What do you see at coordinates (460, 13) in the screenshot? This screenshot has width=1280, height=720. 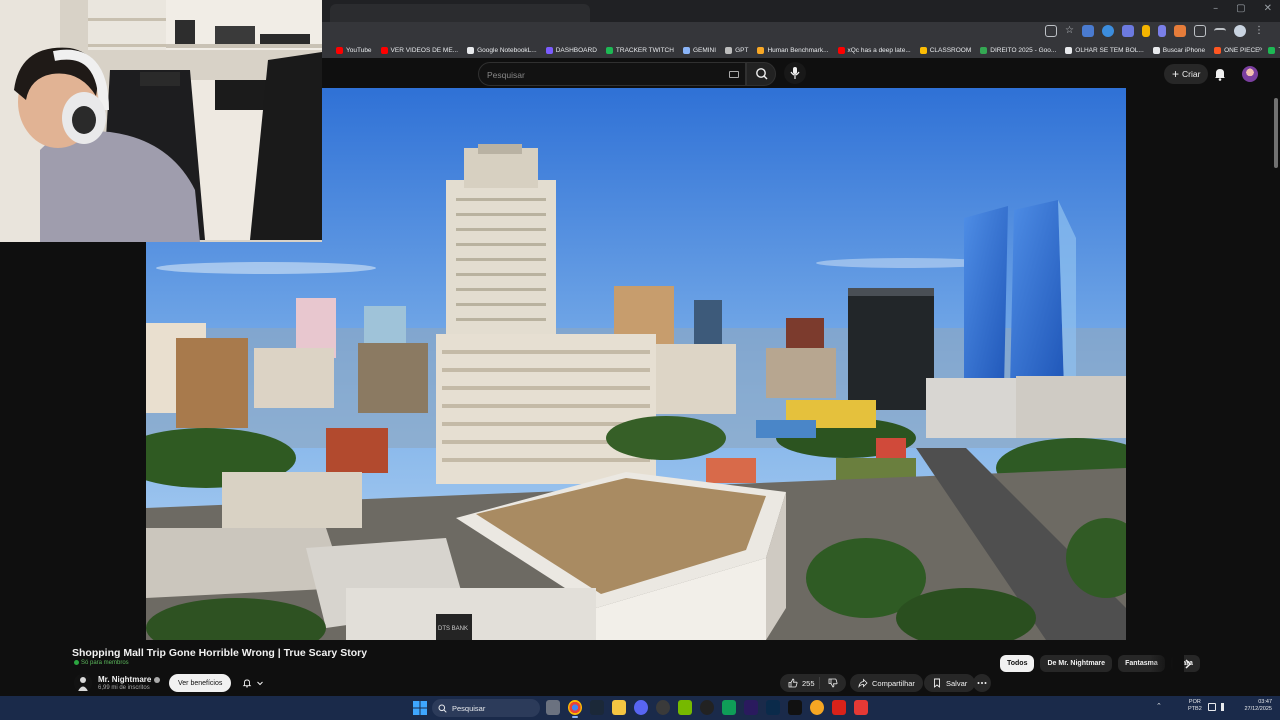 I see `browser-tab` at bounding box center [460, 13].